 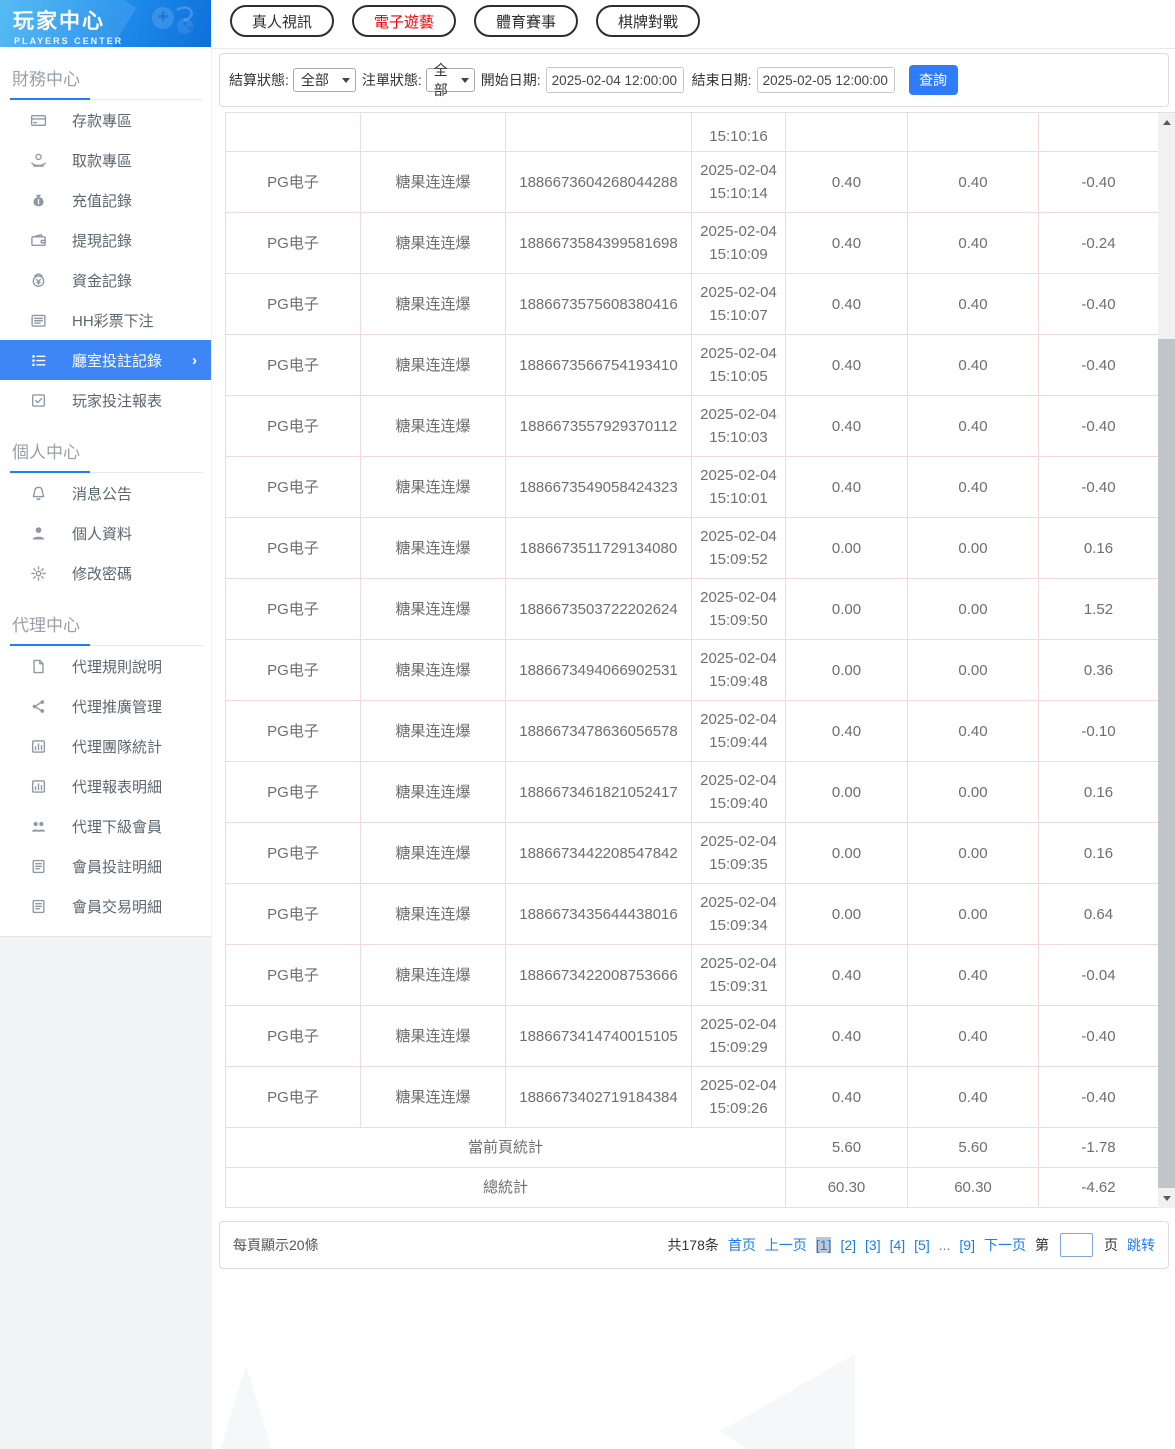 What do you see at coordinates (105, 280) in the screenshot?
I see `sidebar-item-funds-coin: 資金記錄` at bounding box center [105, 280].